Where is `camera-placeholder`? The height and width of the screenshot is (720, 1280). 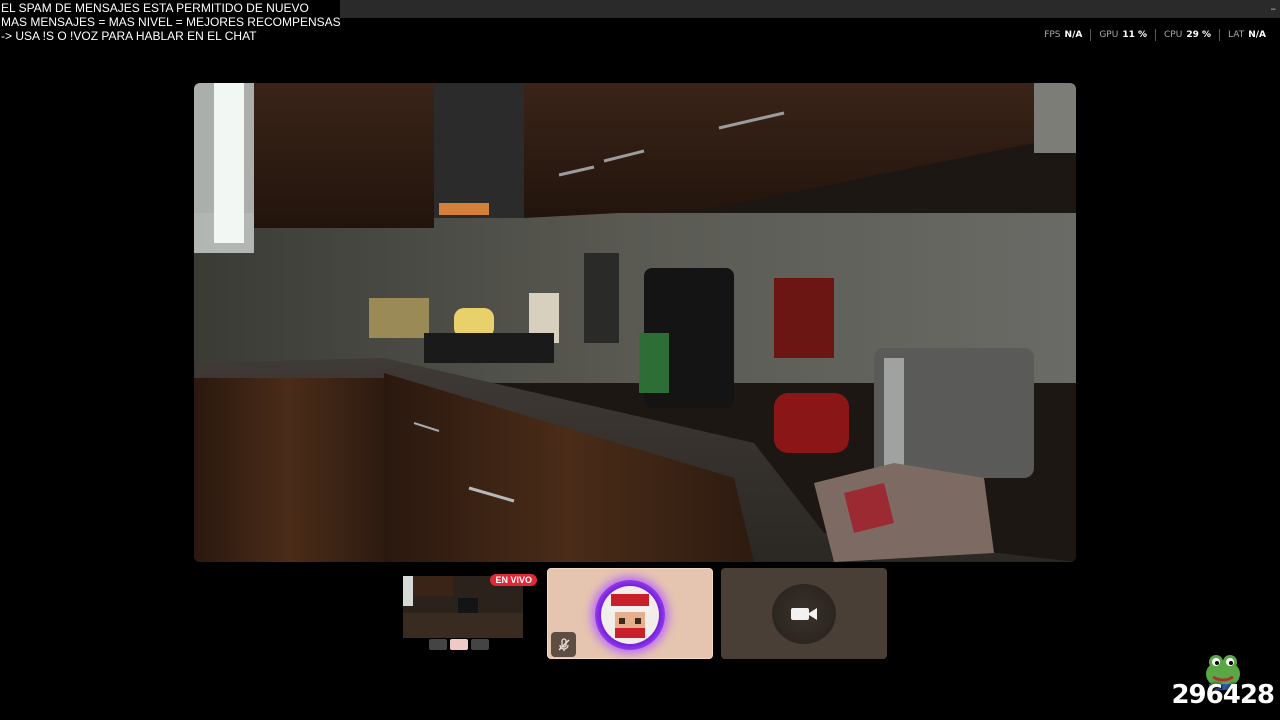
camera-placeholder is located at coordinates (804, 614).